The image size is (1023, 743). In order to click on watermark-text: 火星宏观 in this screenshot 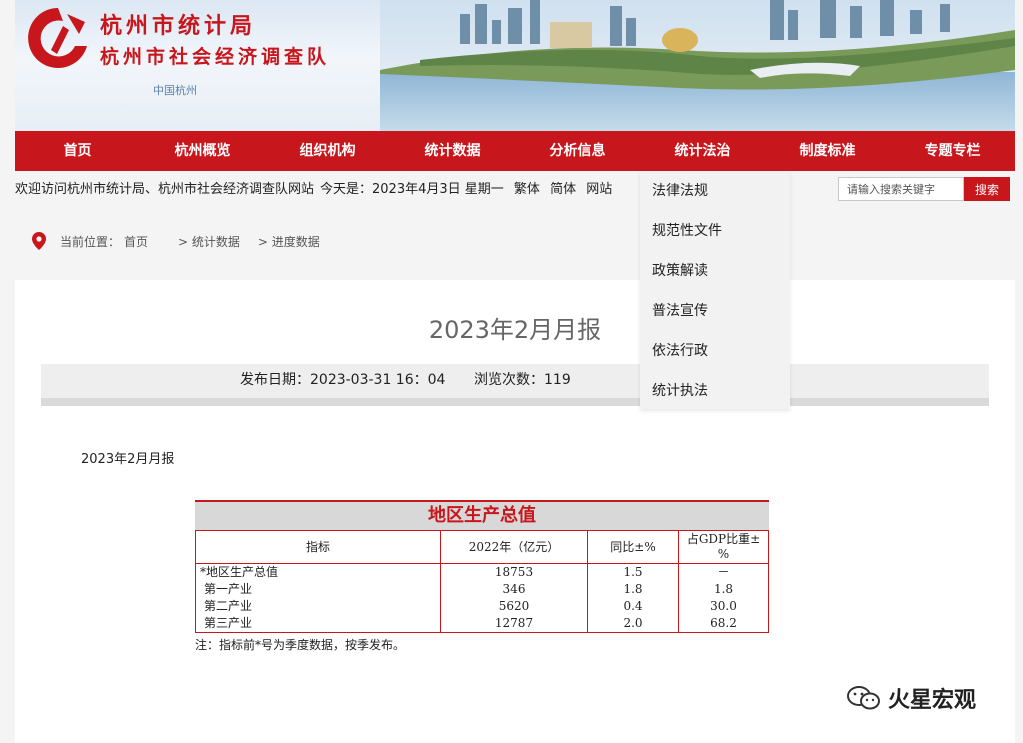, I will do `click(932, 700)`.